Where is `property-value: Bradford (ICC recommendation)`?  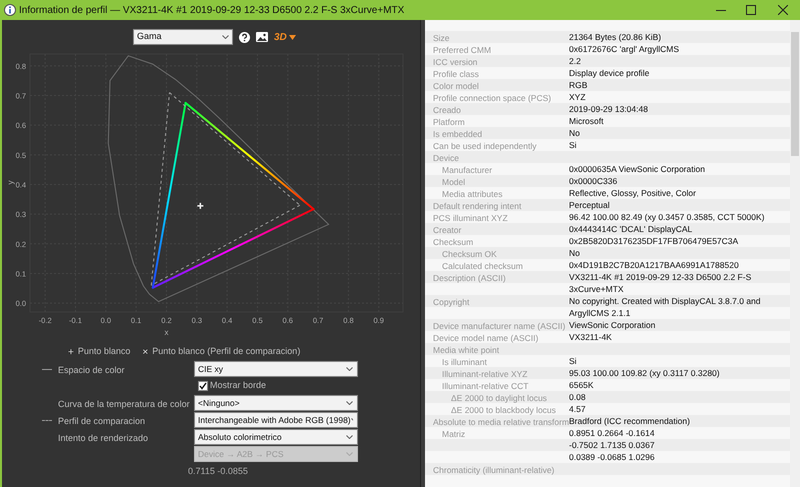 property-value: Bradford (ICC recommendation) is located at coordinates (629, 421).